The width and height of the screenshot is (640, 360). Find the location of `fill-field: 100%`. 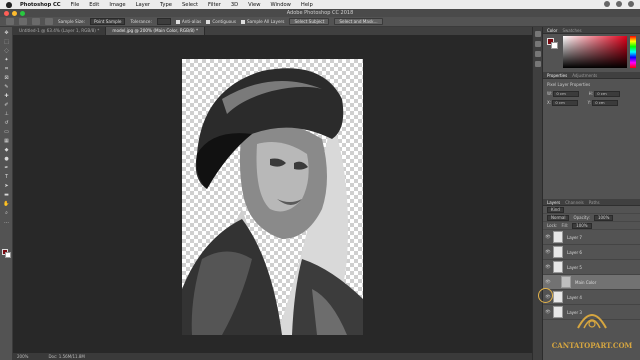

fill-field: 100% is located at coordinates (582, 225).